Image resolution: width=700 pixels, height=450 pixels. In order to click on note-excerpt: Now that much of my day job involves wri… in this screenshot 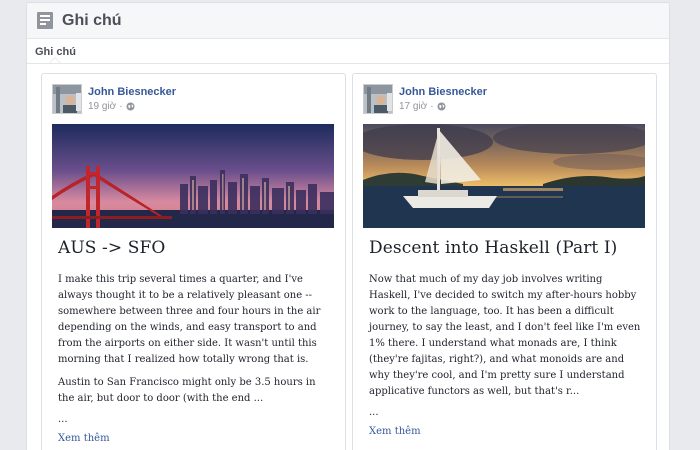, I will do `click(506, 336)`.